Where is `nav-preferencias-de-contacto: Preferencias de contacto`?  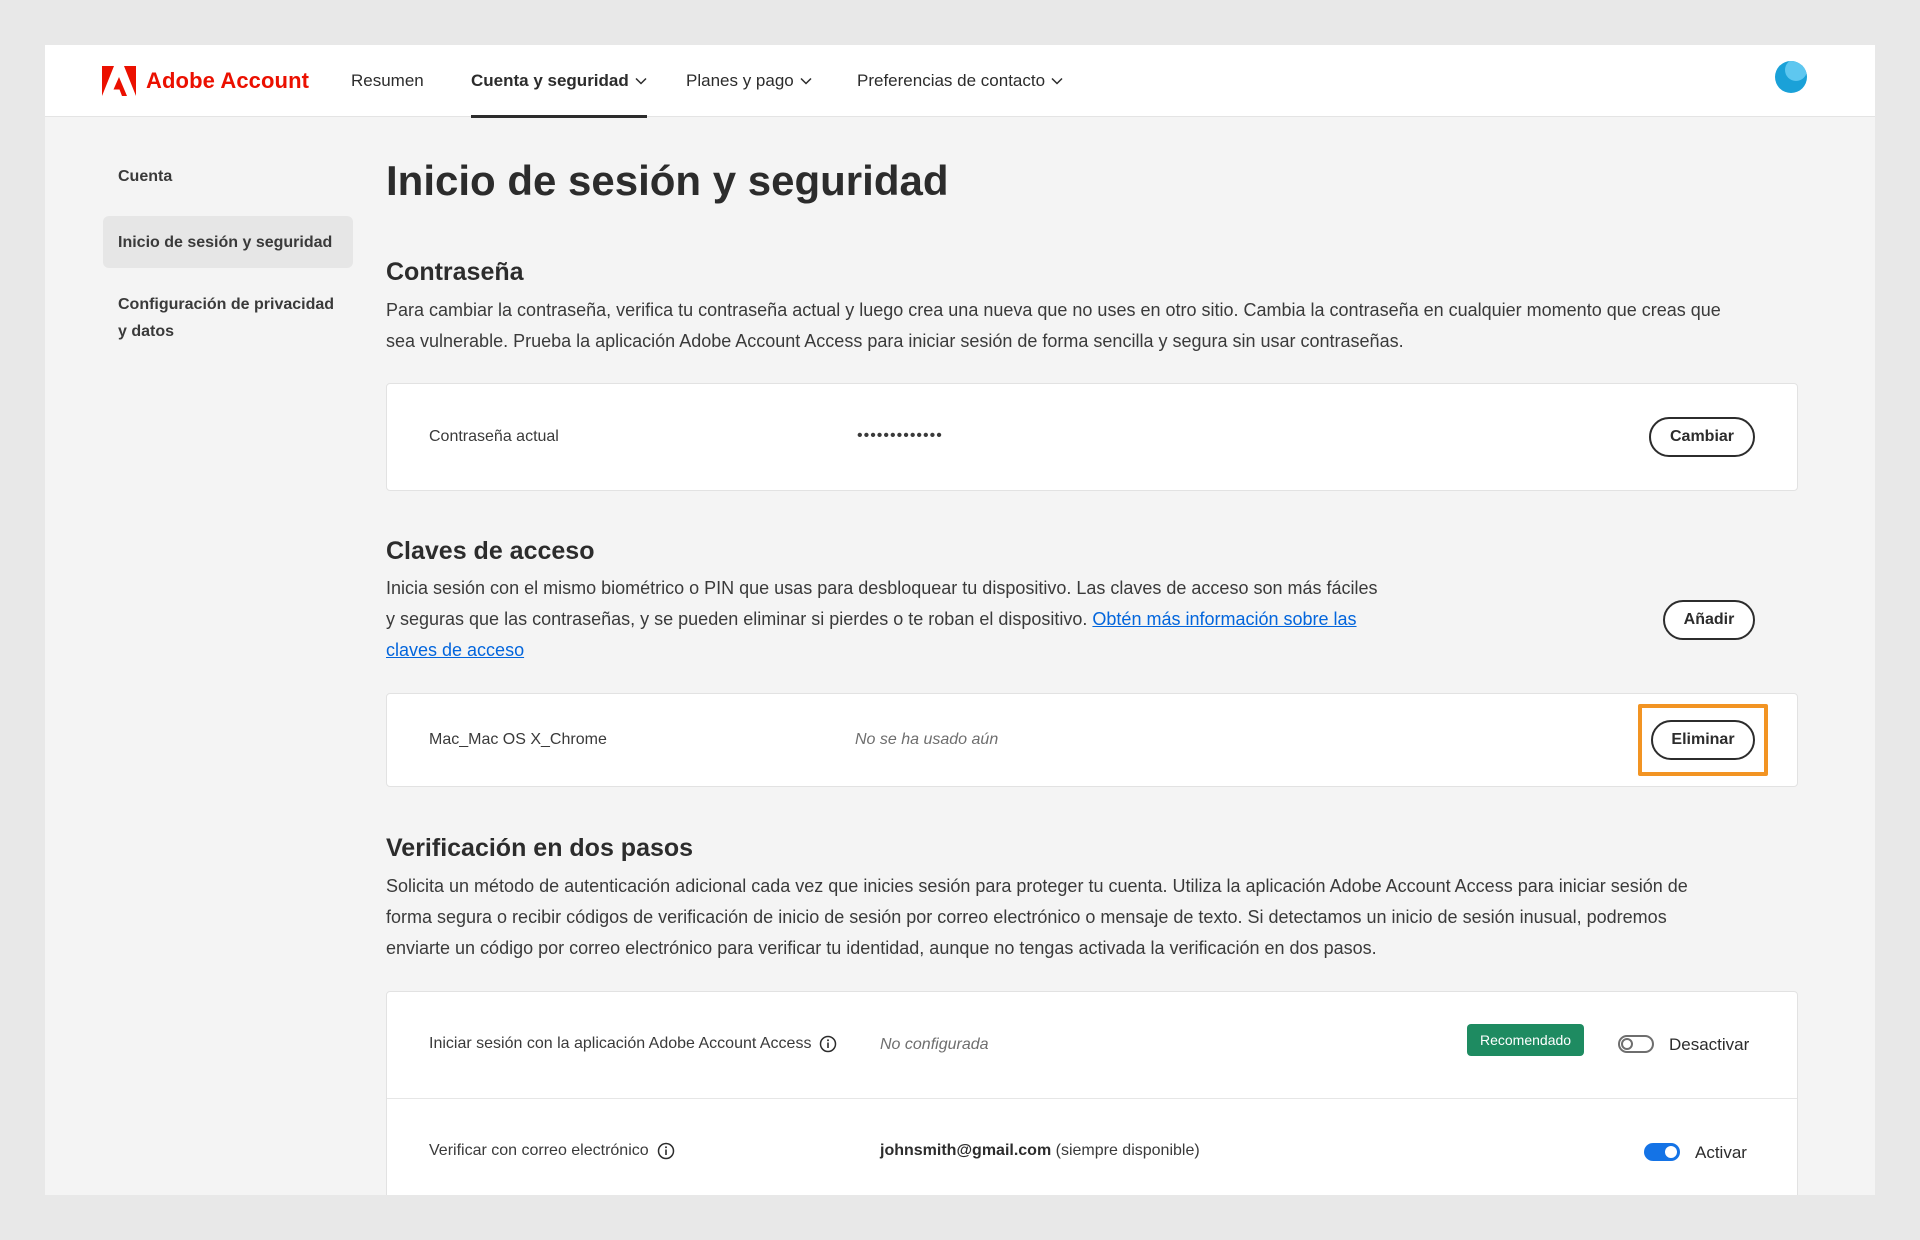 nav-preferencias-de-contacto: Preferencias de contacto is located at coordinates (960, 81).